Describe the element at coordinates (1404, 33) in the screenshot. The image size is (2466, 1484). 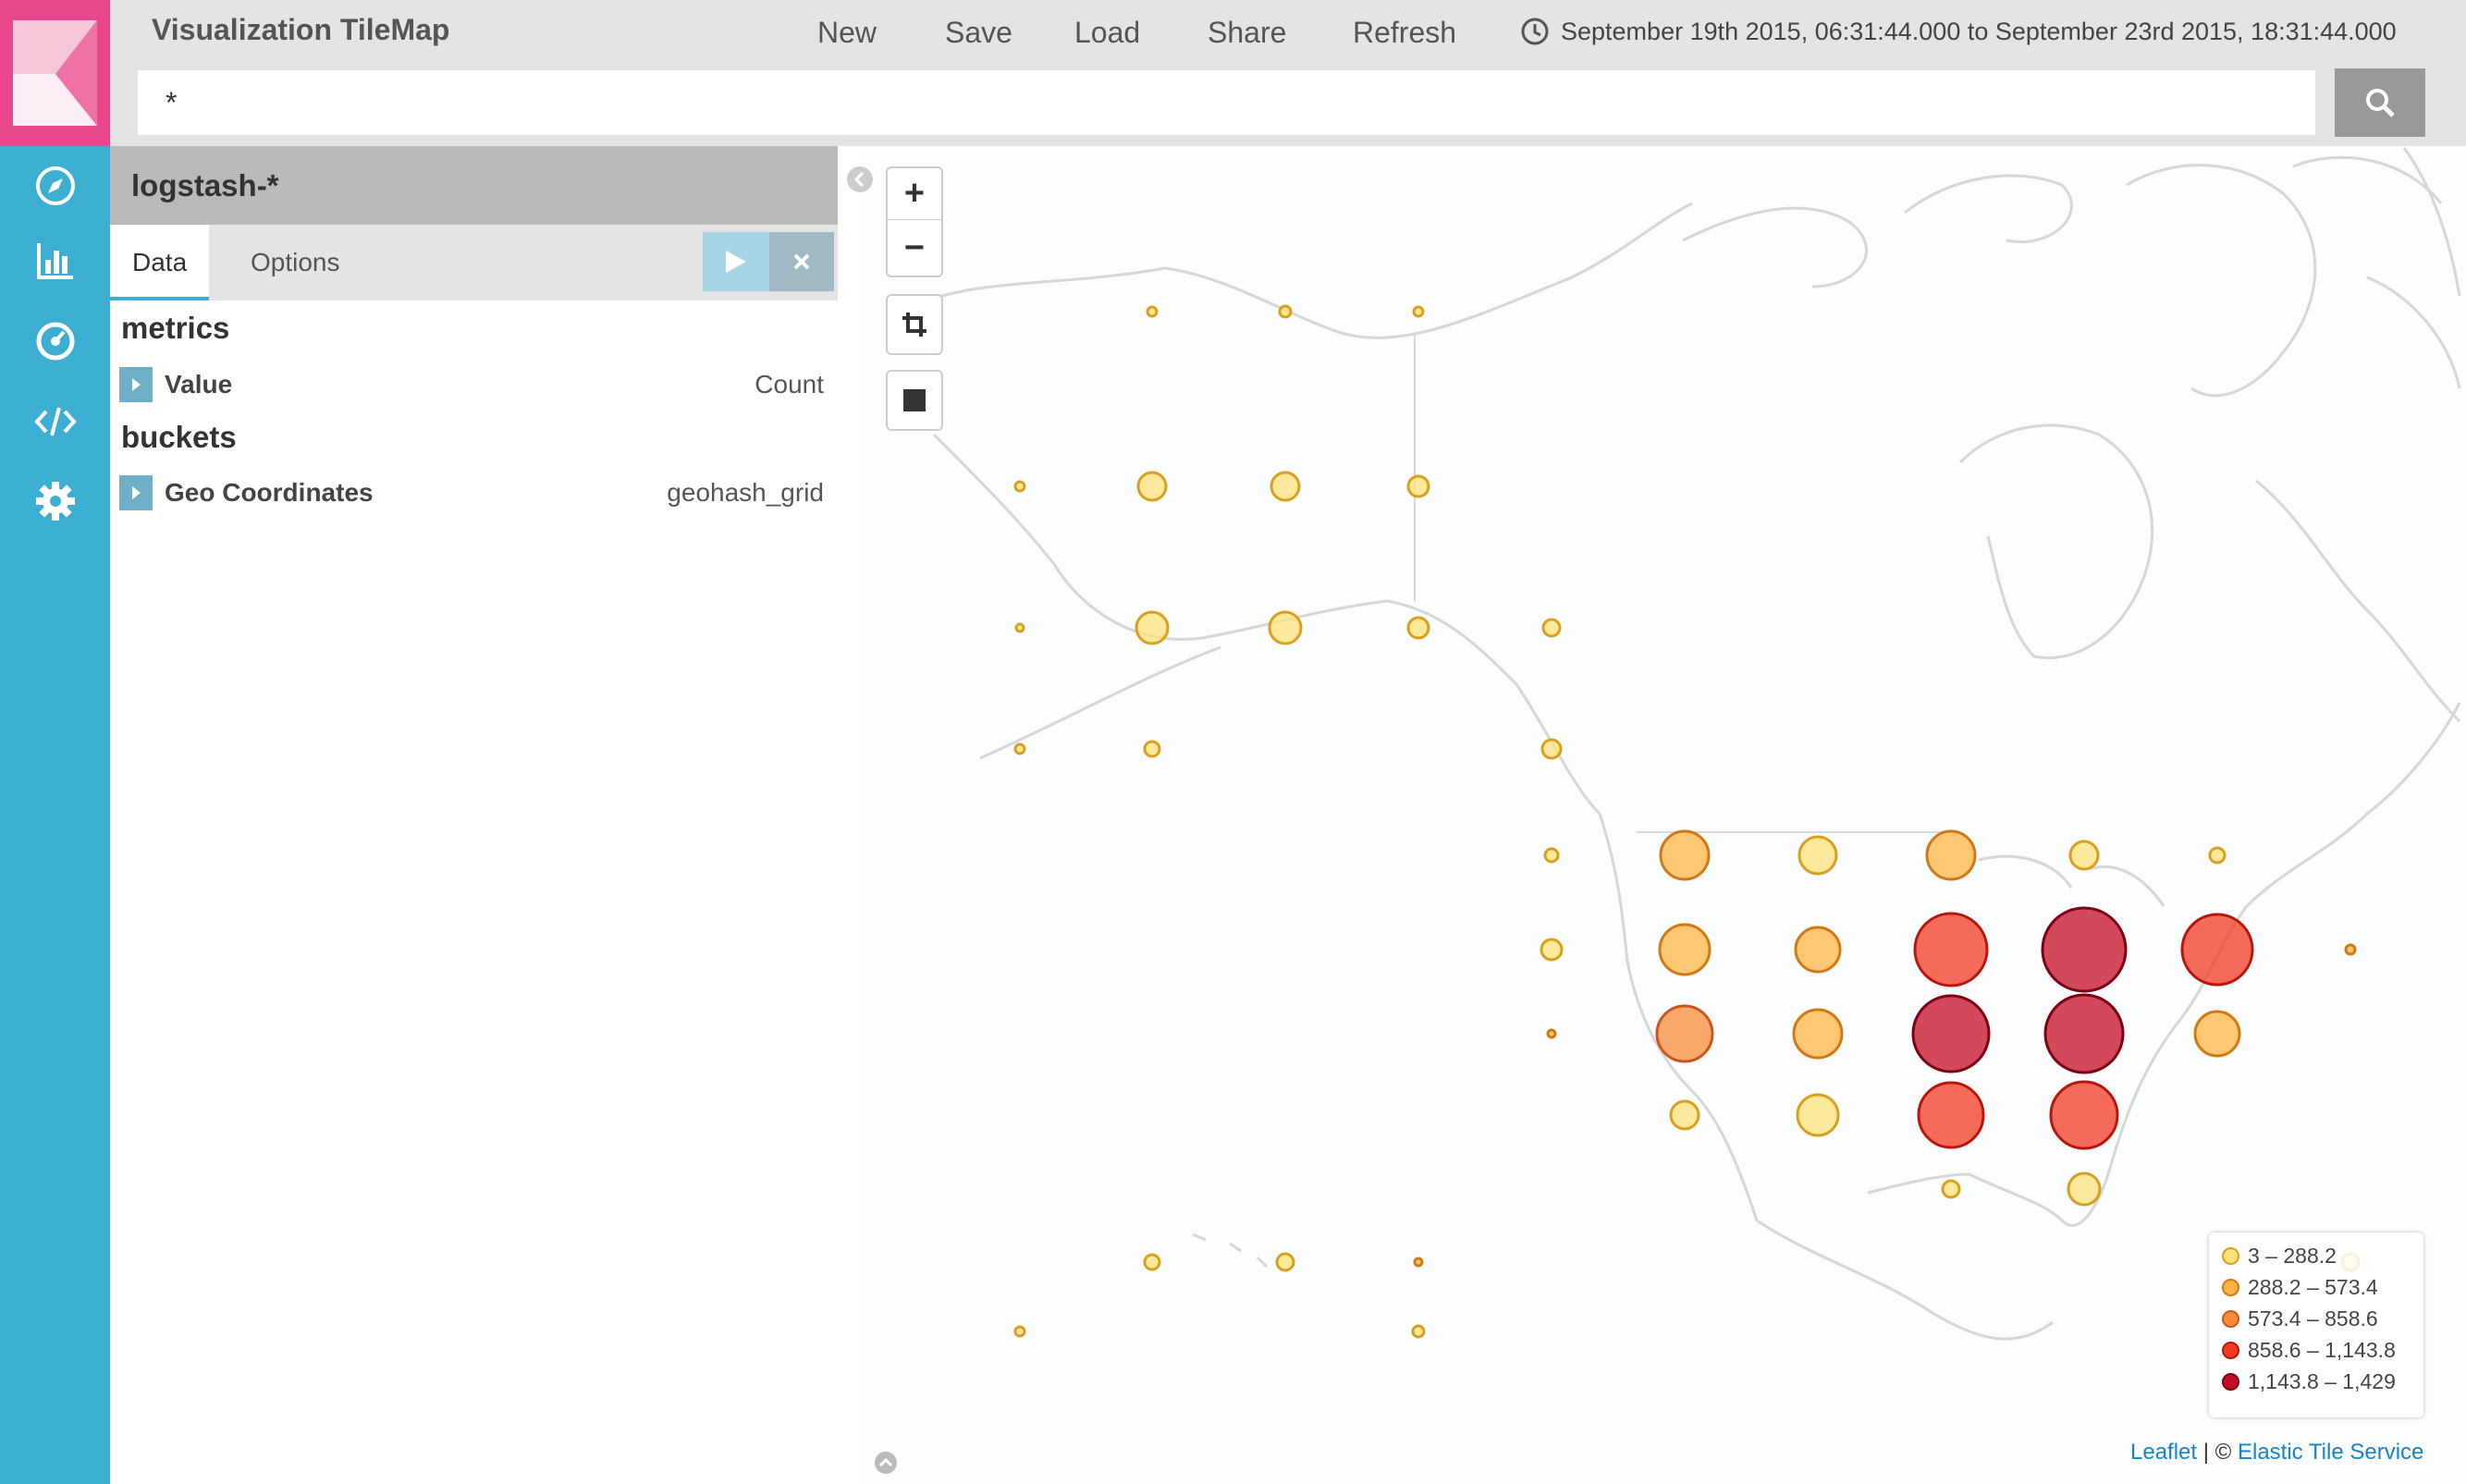
I see `refresh-button: Refresh` at that location.